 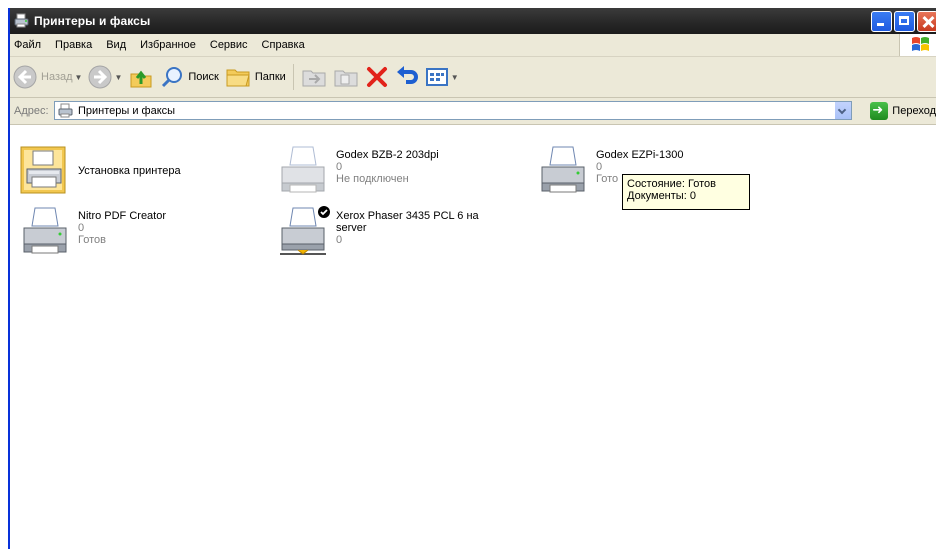 What do you see at coordinates (473, 21) in the screenshot?
I see `title-bar: Принтеры и факсы` at bounding box center [473, 21].